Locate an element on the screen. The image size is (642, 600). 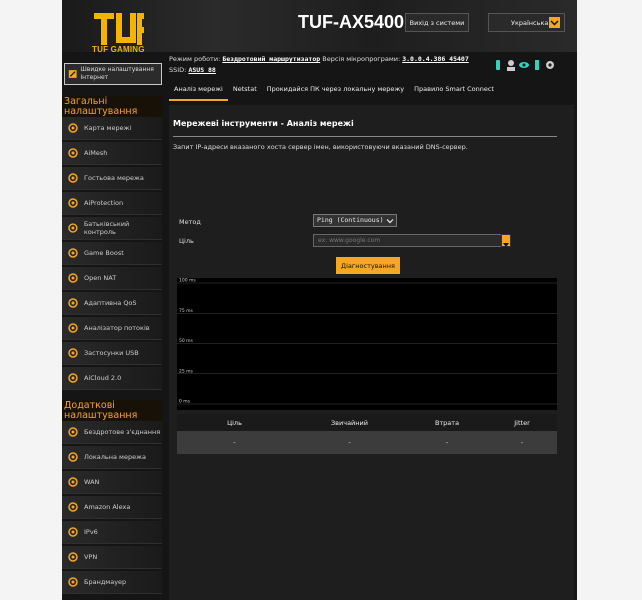
home-icon is located at coordinates (73, 457).